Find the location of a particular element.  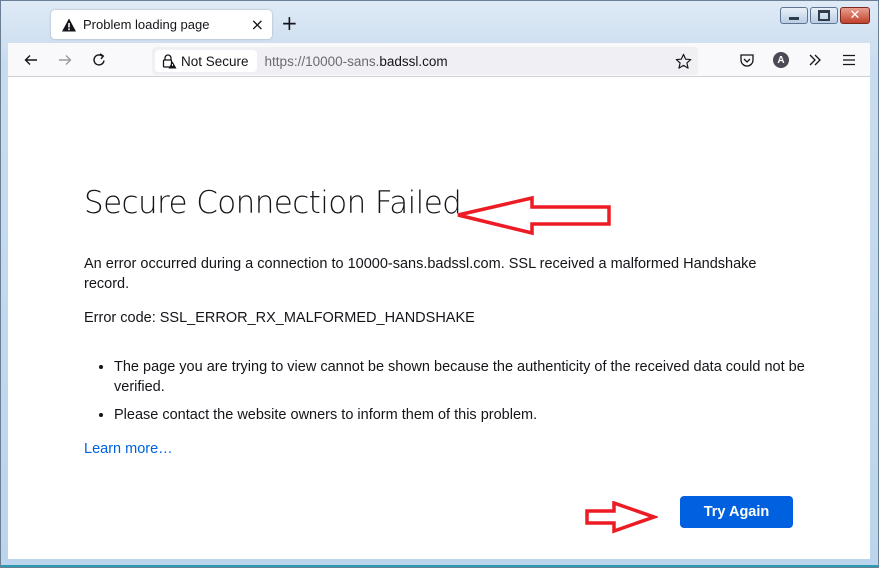

reload-button is located at coordinates (99, 60).